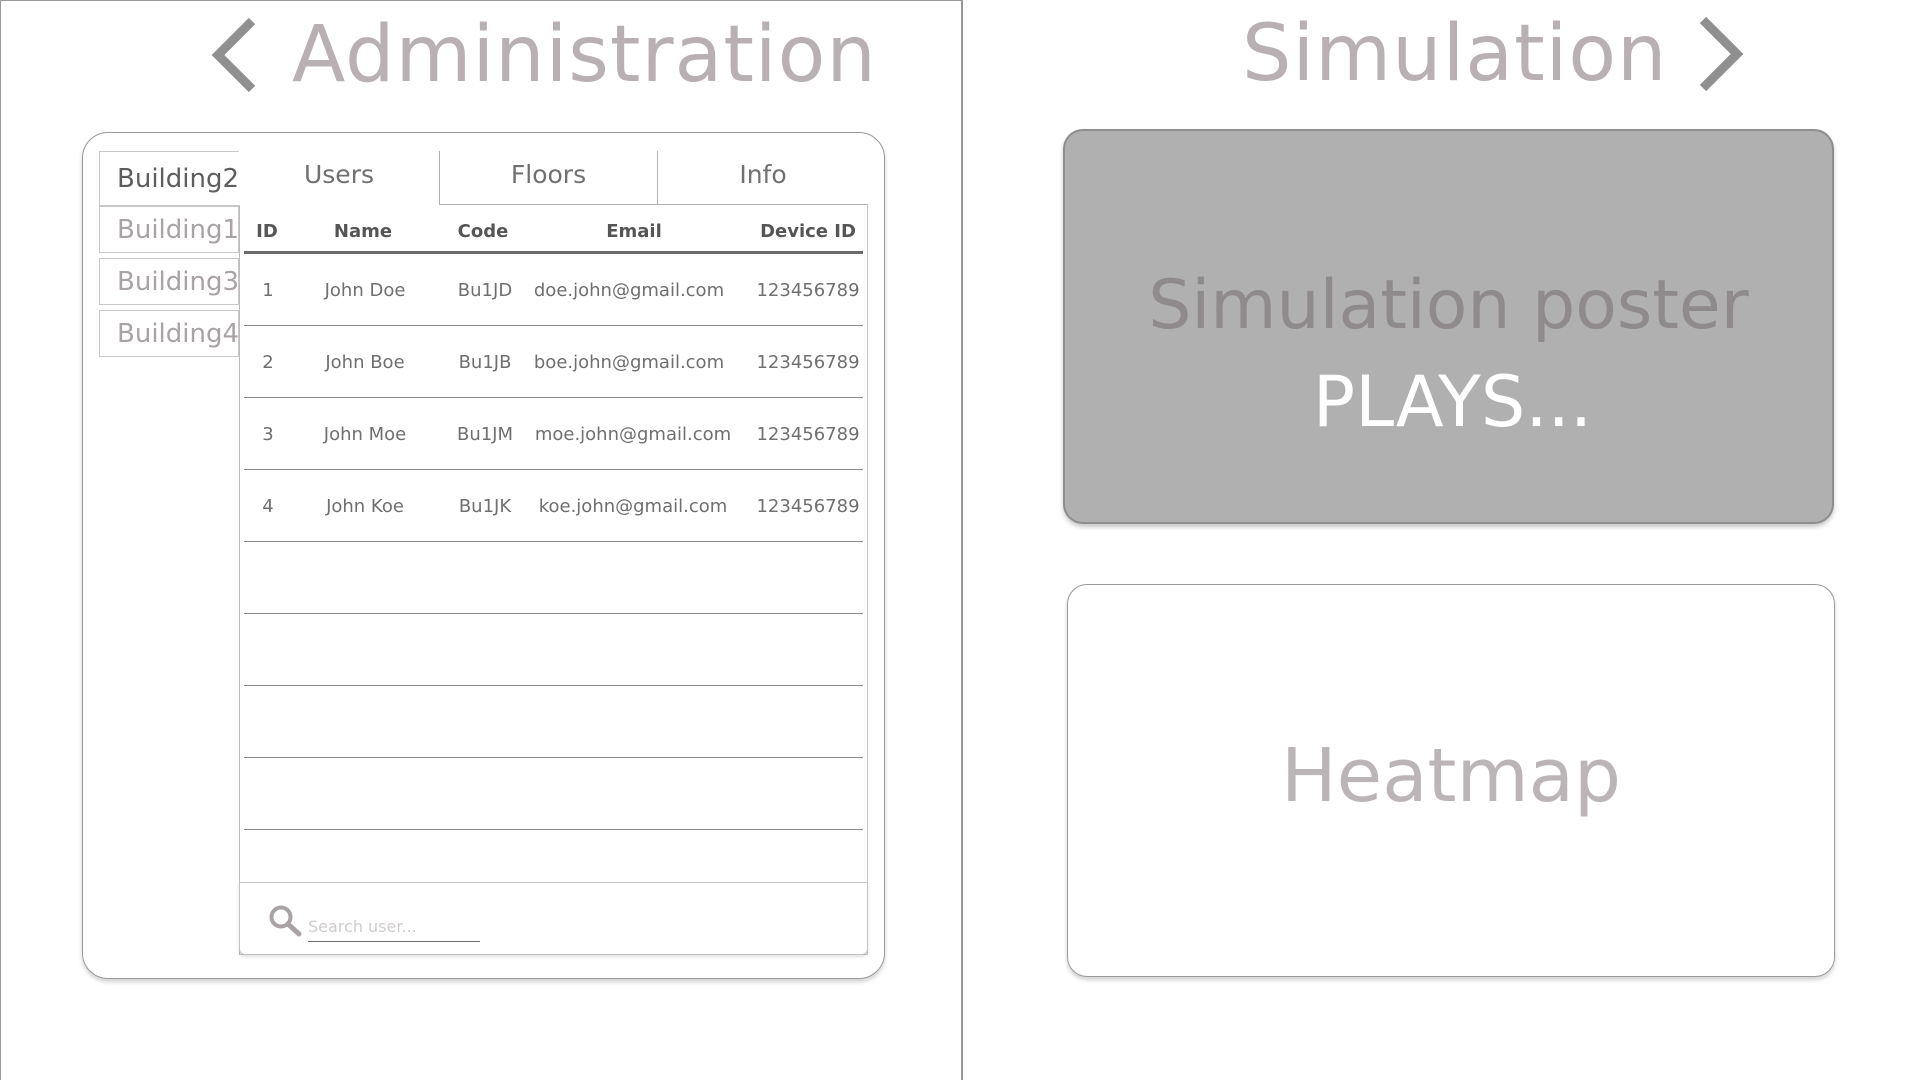 The image size is (1920, 1080). I want to click on heatmap-label: Heatmap, so click(1451, 776).